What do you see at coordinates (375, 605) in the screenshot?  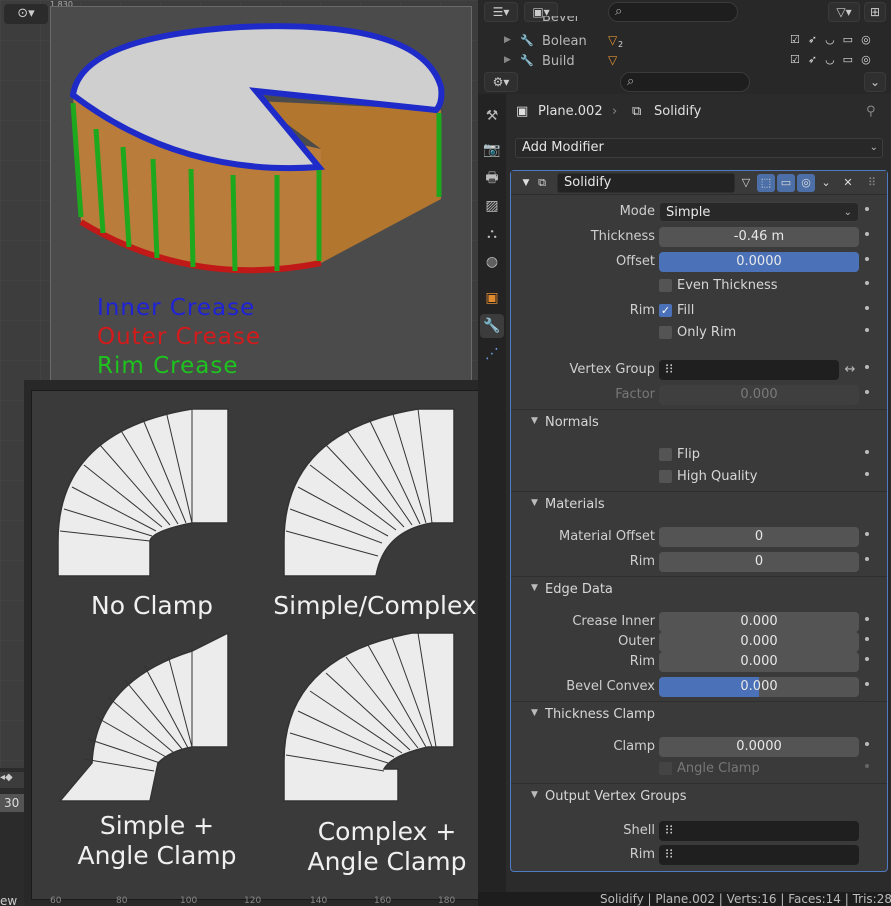 I see `label-simple-complex: Simple/Complex` at bounding box center [375, 605].